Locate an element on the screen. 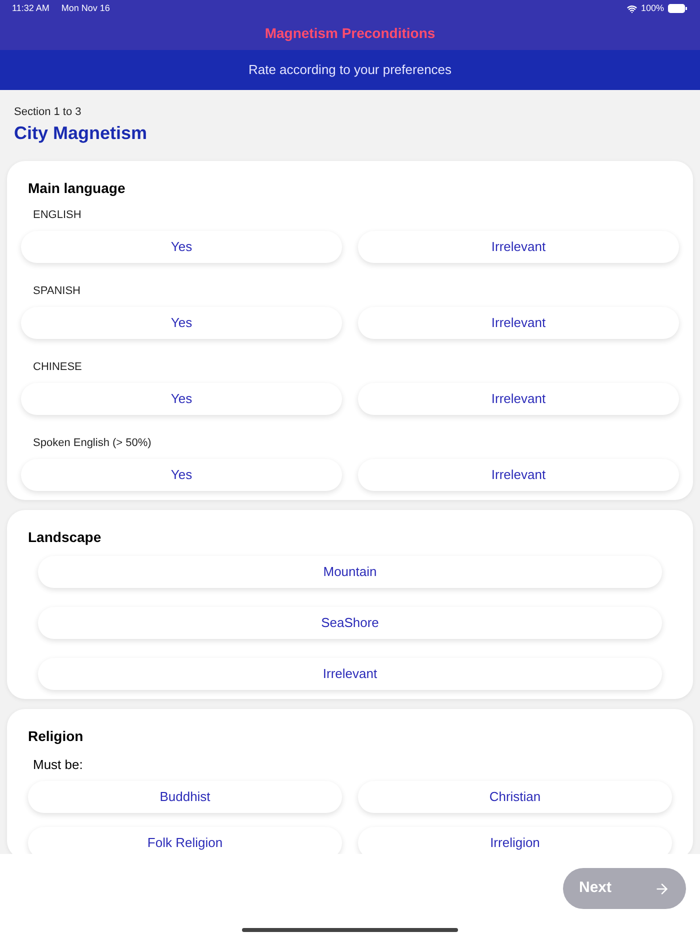 The width and height of the screenshot is (700, 934). page-title: City Magnetism is located at coordinates (81, 133).